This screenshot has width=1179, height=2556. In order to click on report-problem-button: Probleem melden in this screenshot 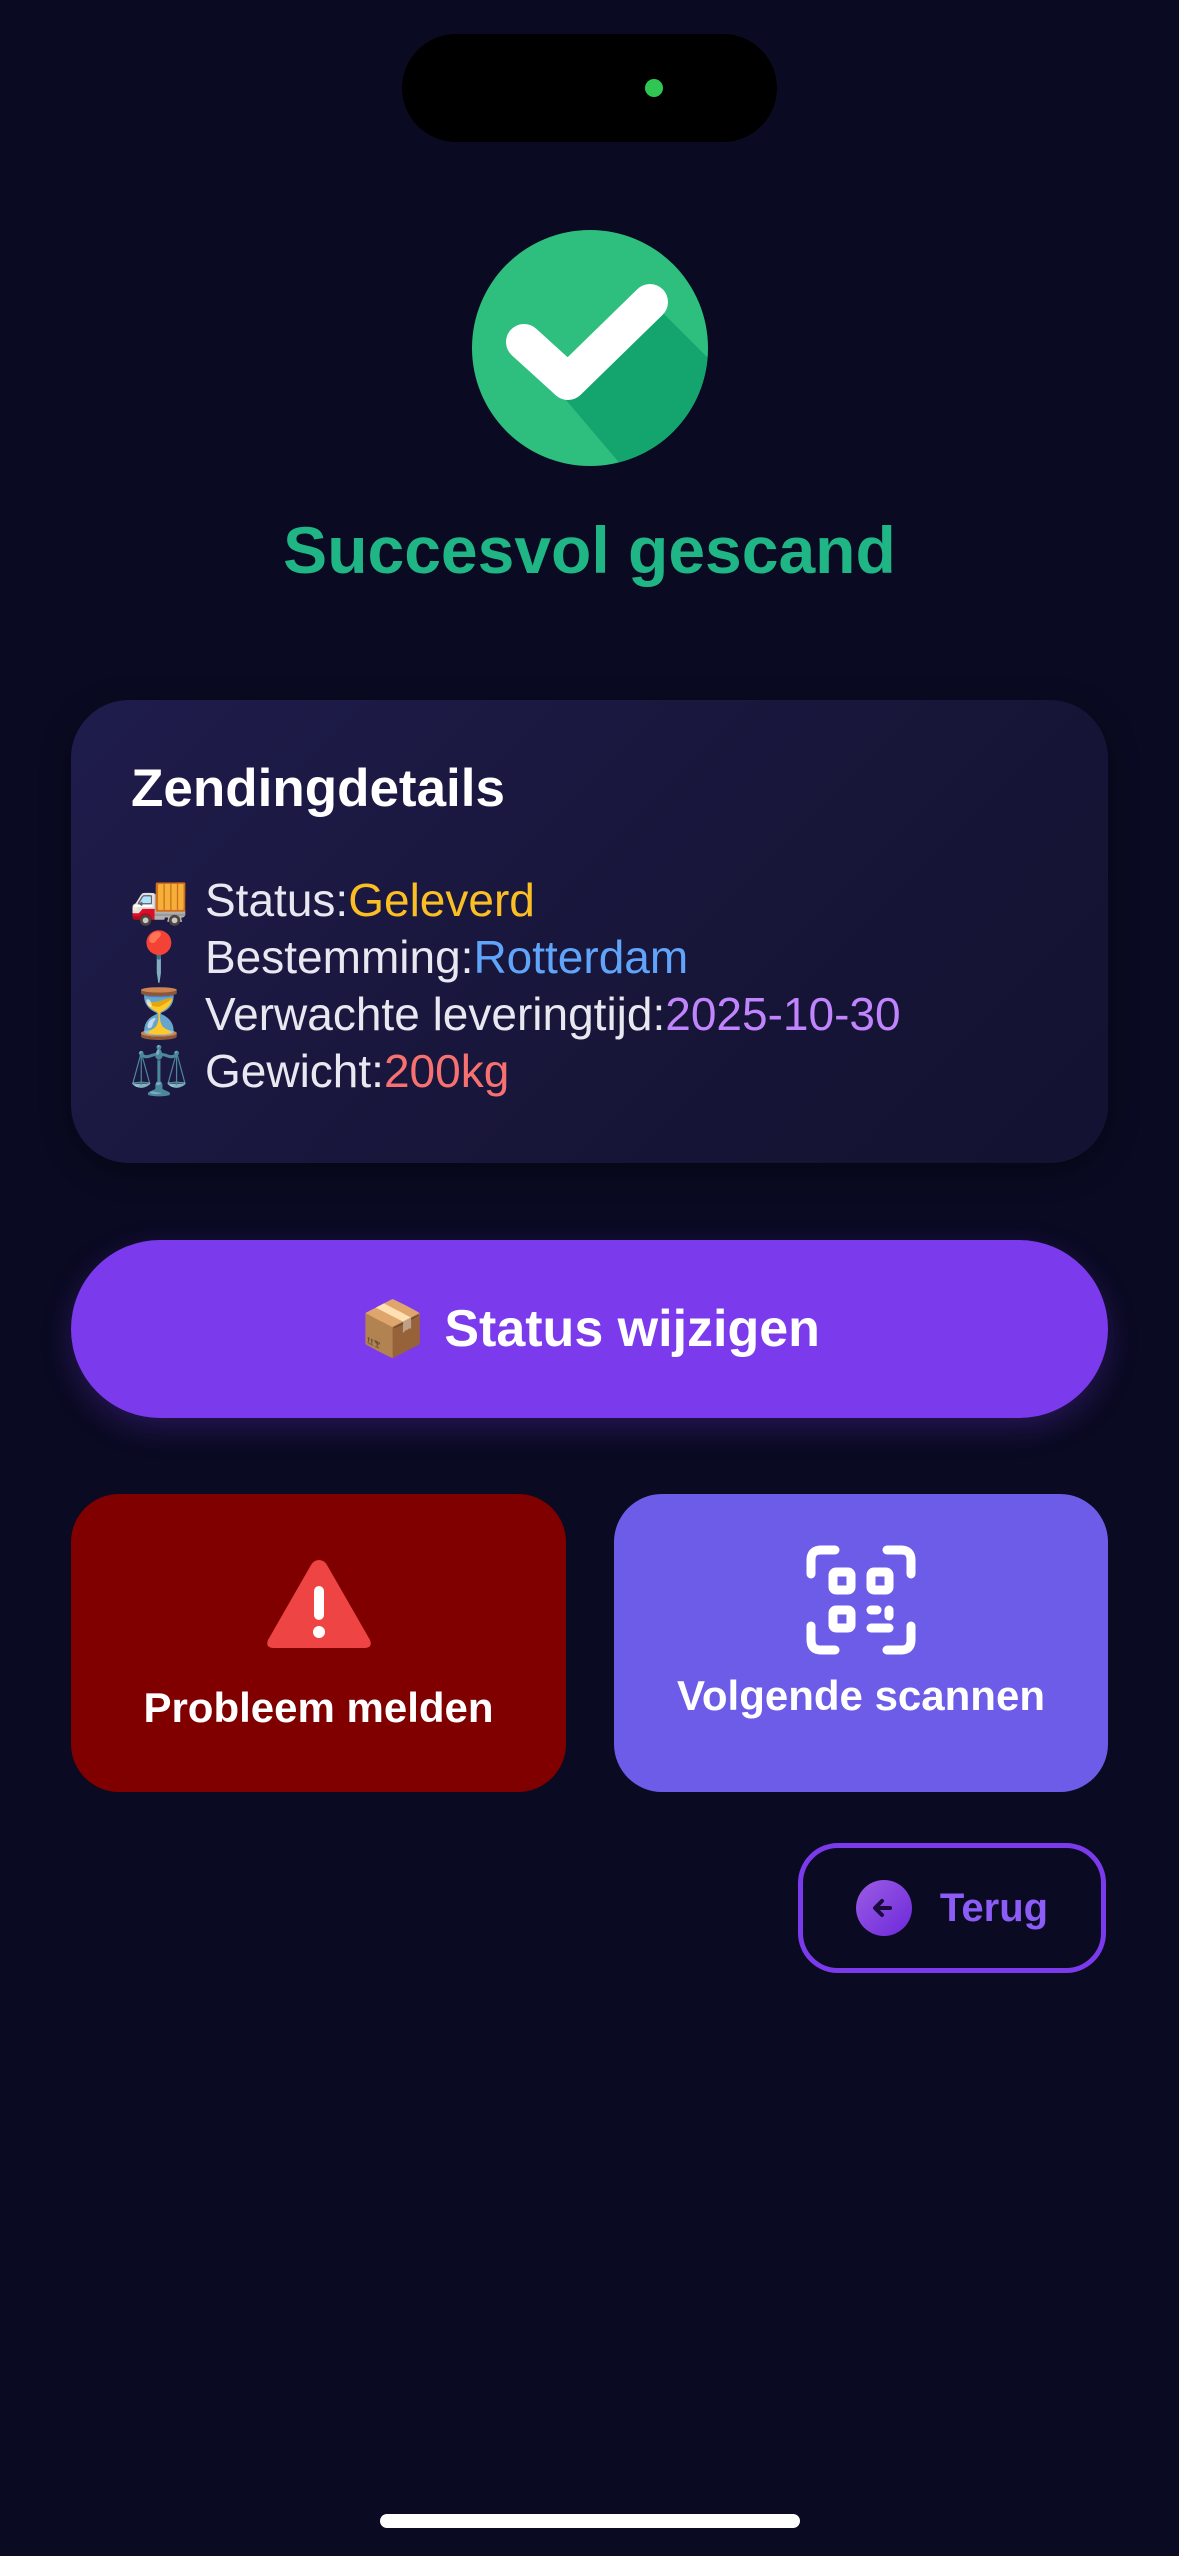, I will do `click(318, 1643)`.